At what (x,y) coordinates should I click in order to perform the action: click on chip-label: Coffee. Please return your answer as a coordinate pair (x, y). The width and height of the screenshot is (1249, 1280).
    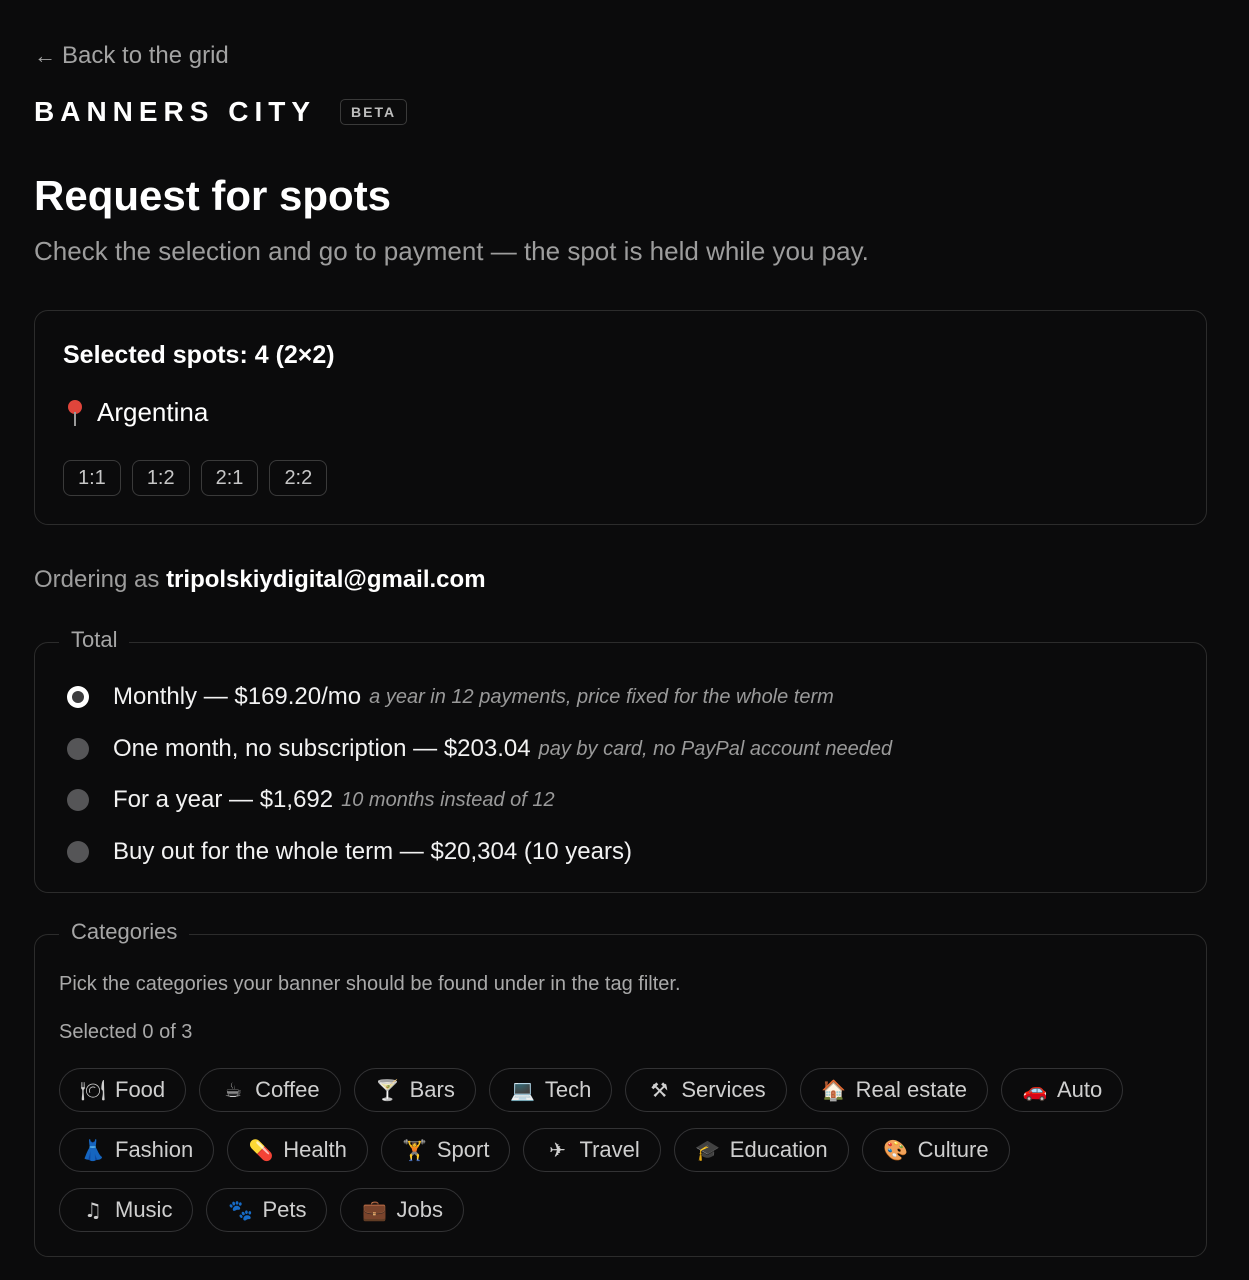
    Looking at the image, I should click on (287, 1089).